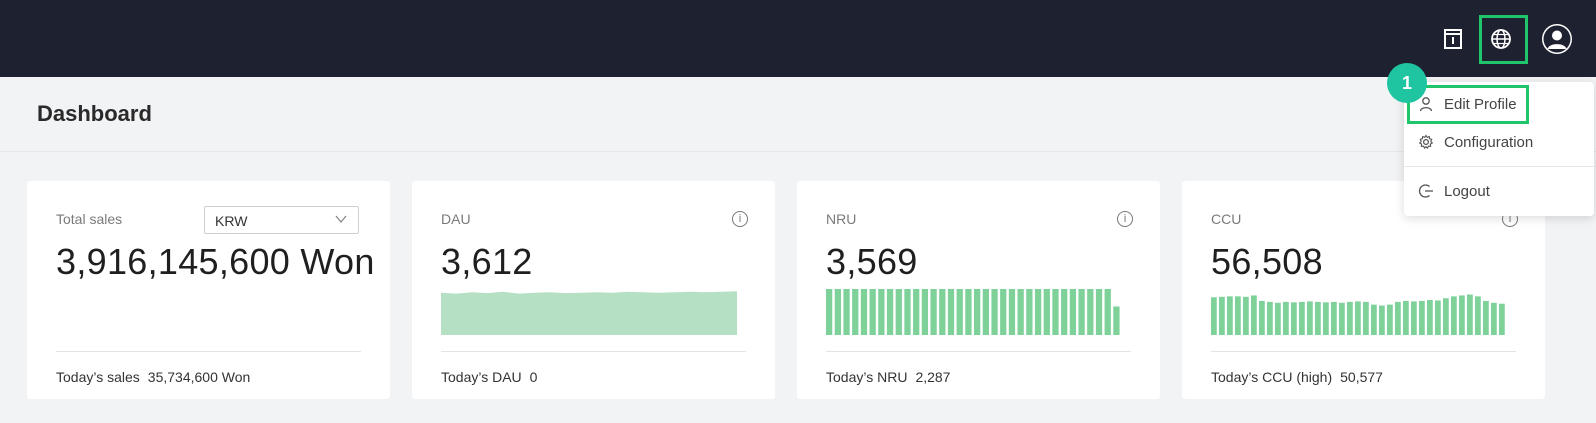  What do you see at coordinates (1361, 377) in the screenshot?
I see `footer-value: 50,577` at bounding box center [1361, 377].